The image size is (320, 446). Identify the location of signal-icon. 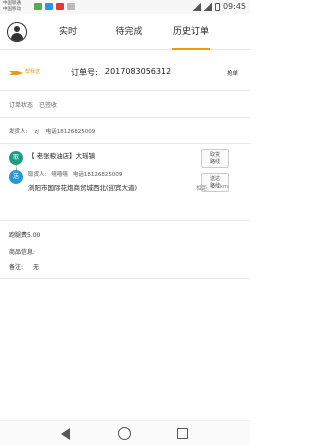
(207, 6).